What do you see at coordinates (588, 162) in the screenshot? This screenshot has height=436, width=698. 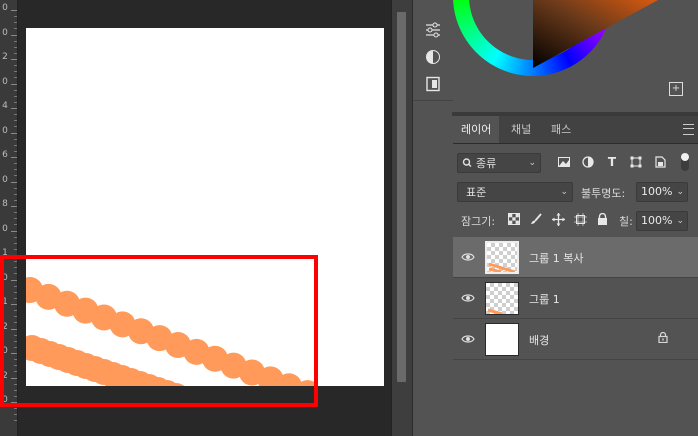 I see `adjustment-layer-filter-icon` at bounding box center [588, 162].